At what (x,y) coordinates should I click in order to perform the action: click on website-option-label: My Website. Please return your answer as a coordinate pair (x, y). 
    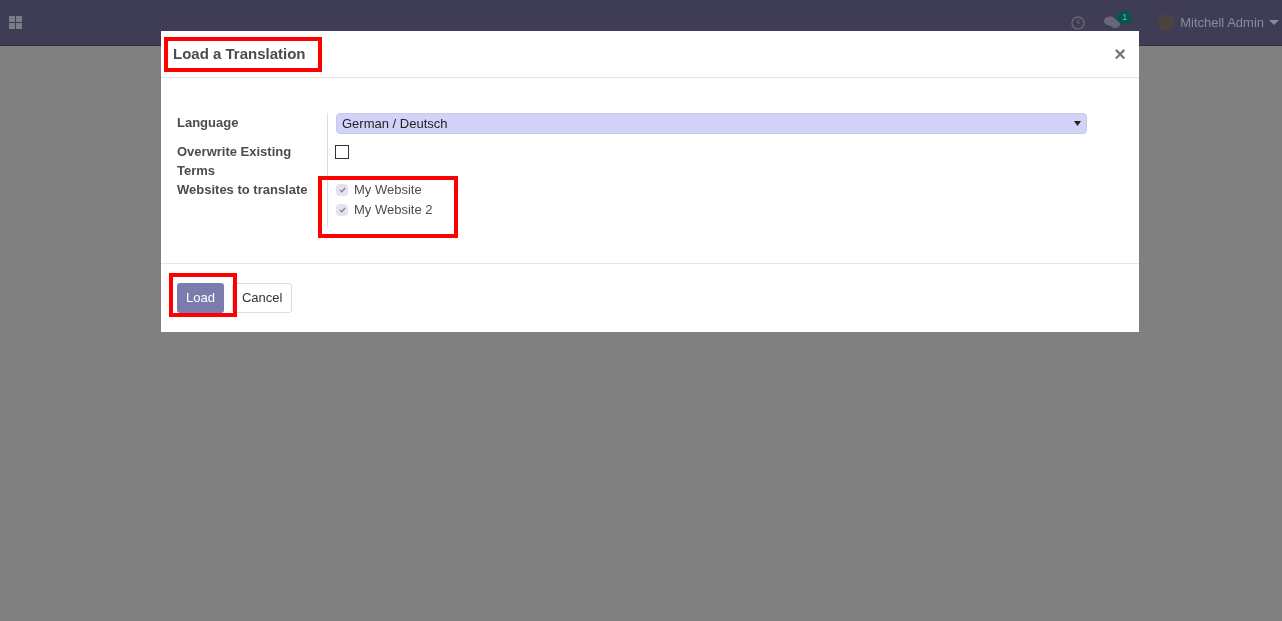
    Looking at the image, I should click on (388, 189).